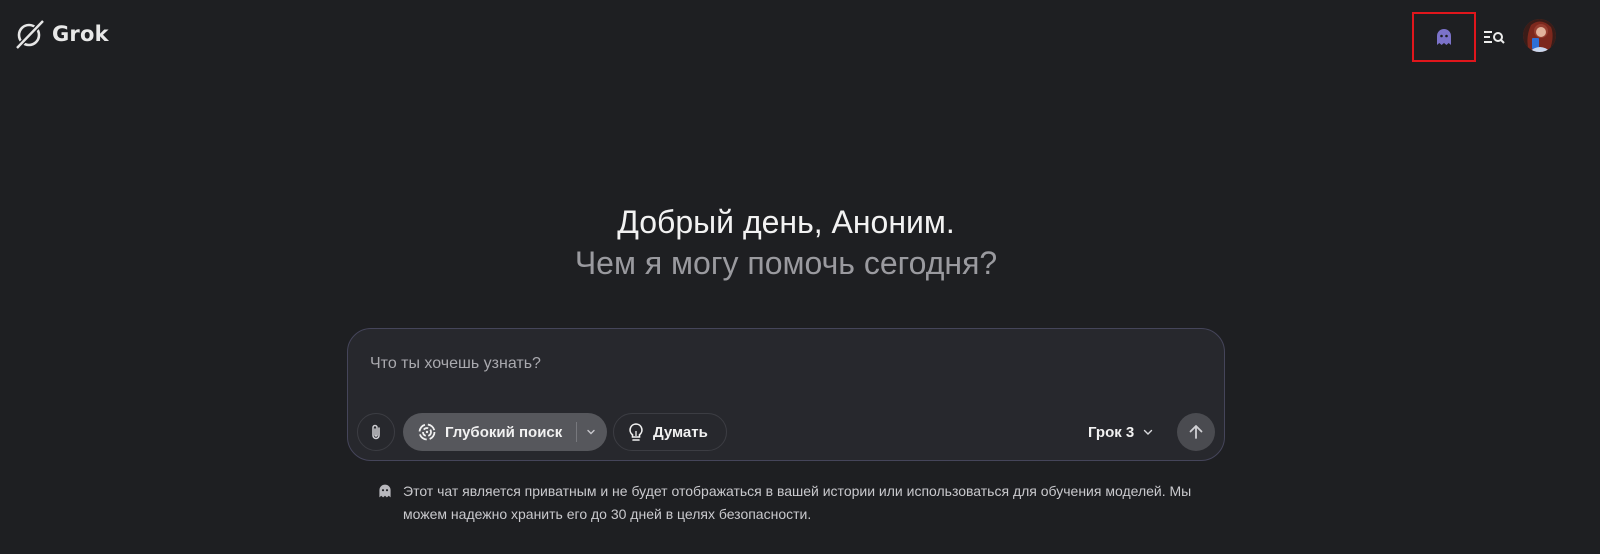 The image size is (1600, 554). What do you see at coordinates (780, 364) in the screenshot?
I see `message-input` at bounding box center [780, 364].